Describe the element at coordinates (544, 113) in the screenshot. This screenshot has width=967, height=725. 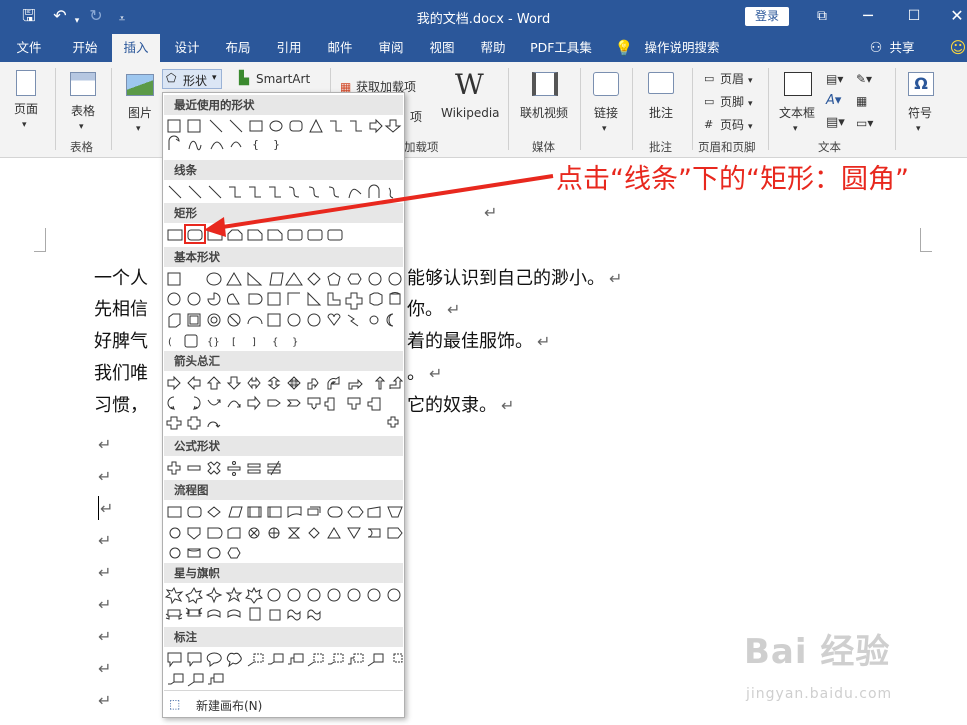
I see `online-video-button: 联机视频` at that location.